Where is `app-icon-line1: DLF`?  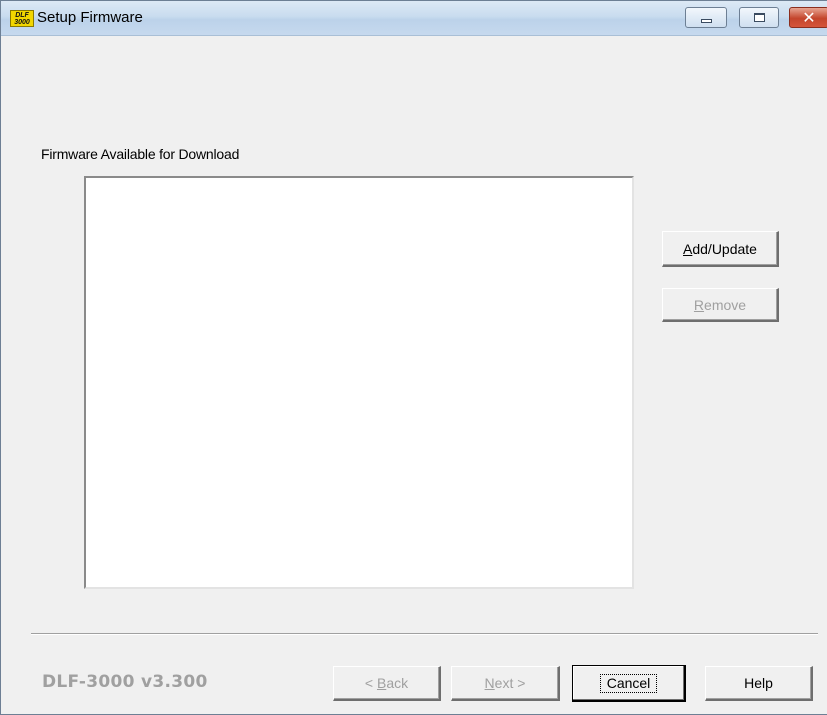 app-icon-line1: DLF is located at coordinates (22, 15).